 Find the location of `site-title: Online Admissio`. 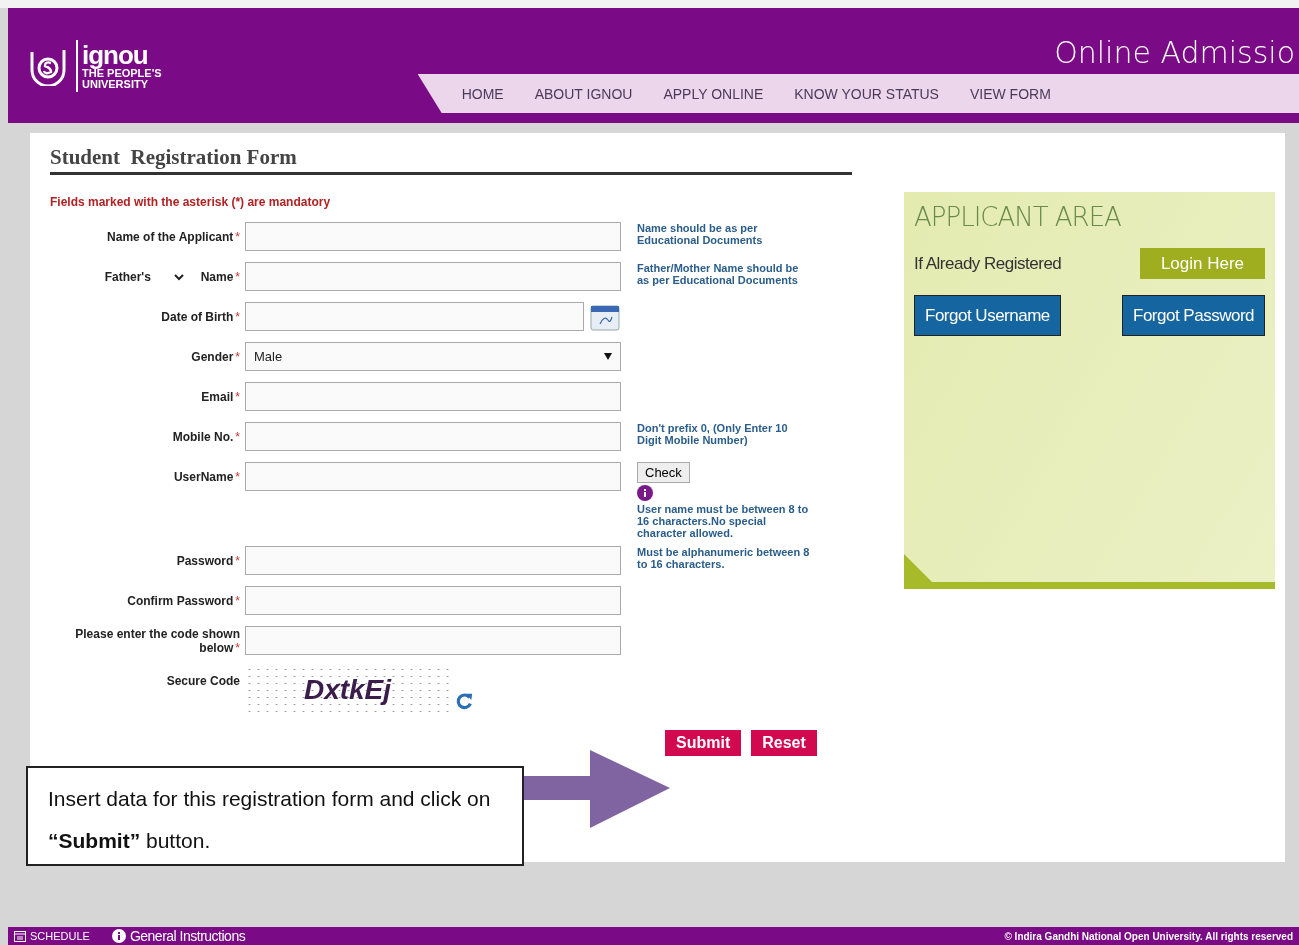

site-title: Online Admissio is located at coordinates (1174, 53).